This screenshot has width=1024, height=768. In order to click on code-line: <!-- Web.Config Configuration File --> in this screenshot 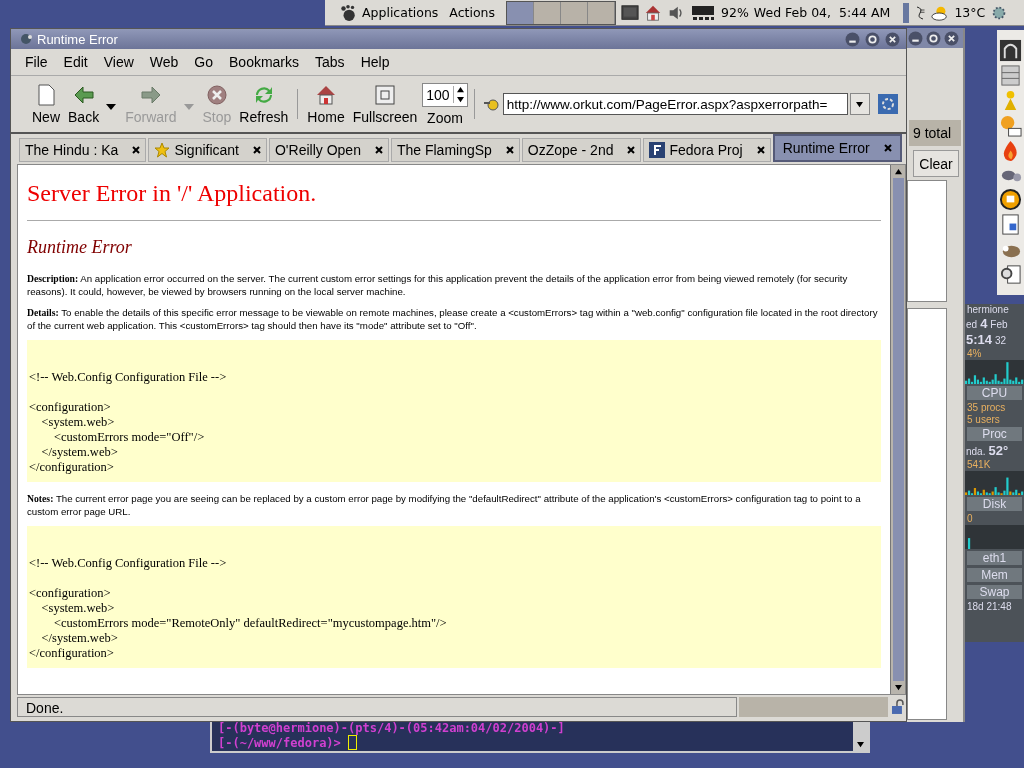, I will do `click(128, 377)`.